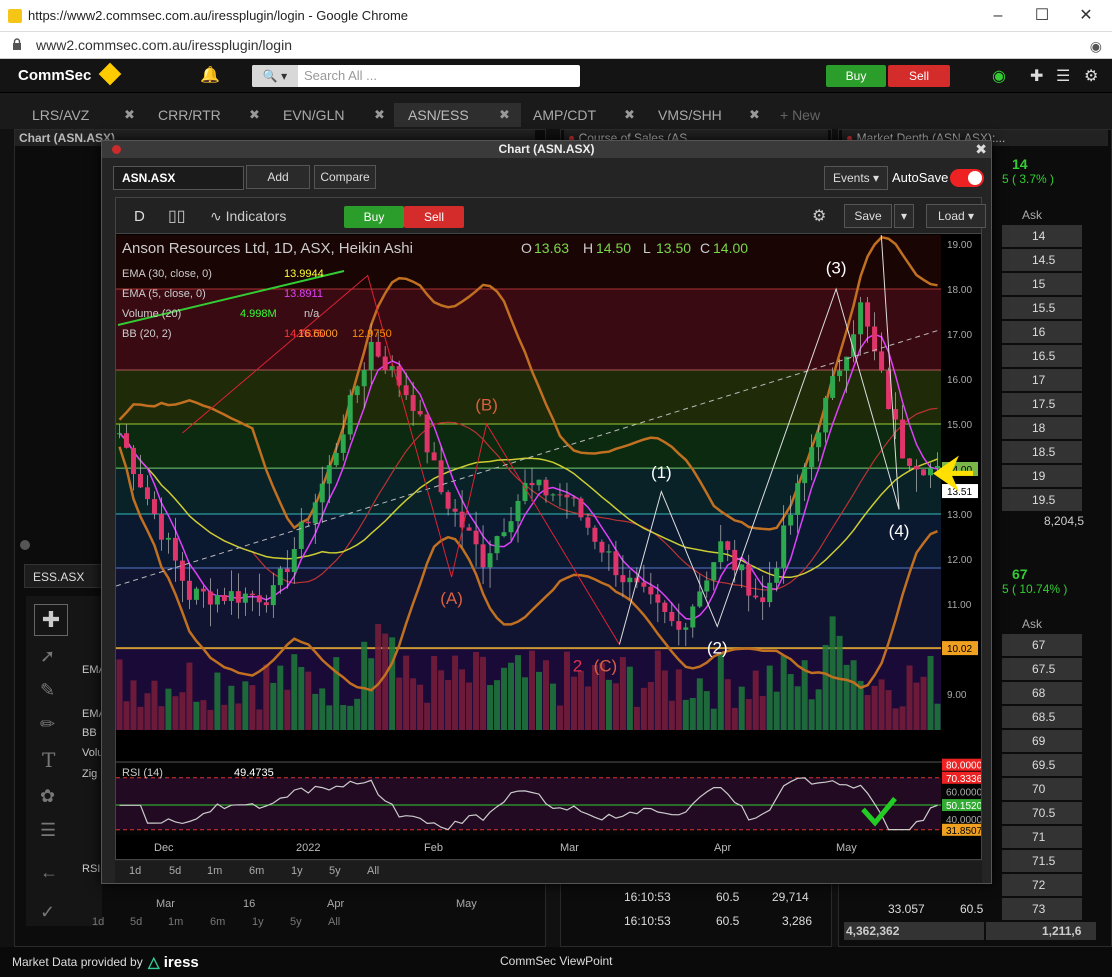 The width and height of the screenshot is (1112, 977). What do you see at coordinates (98, 922) in the screenshot?
I see `bg-range-1d: 1d` at bounding box center [98, 922].